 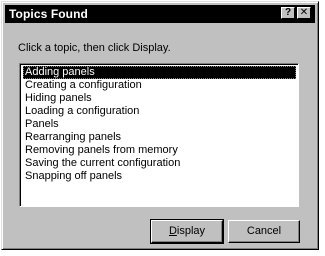 What do you see at coordinates (94, 48) in the screenshot?
I see `instruction-text: Click a topic, then click Display.` at bounding box center [94, 48].